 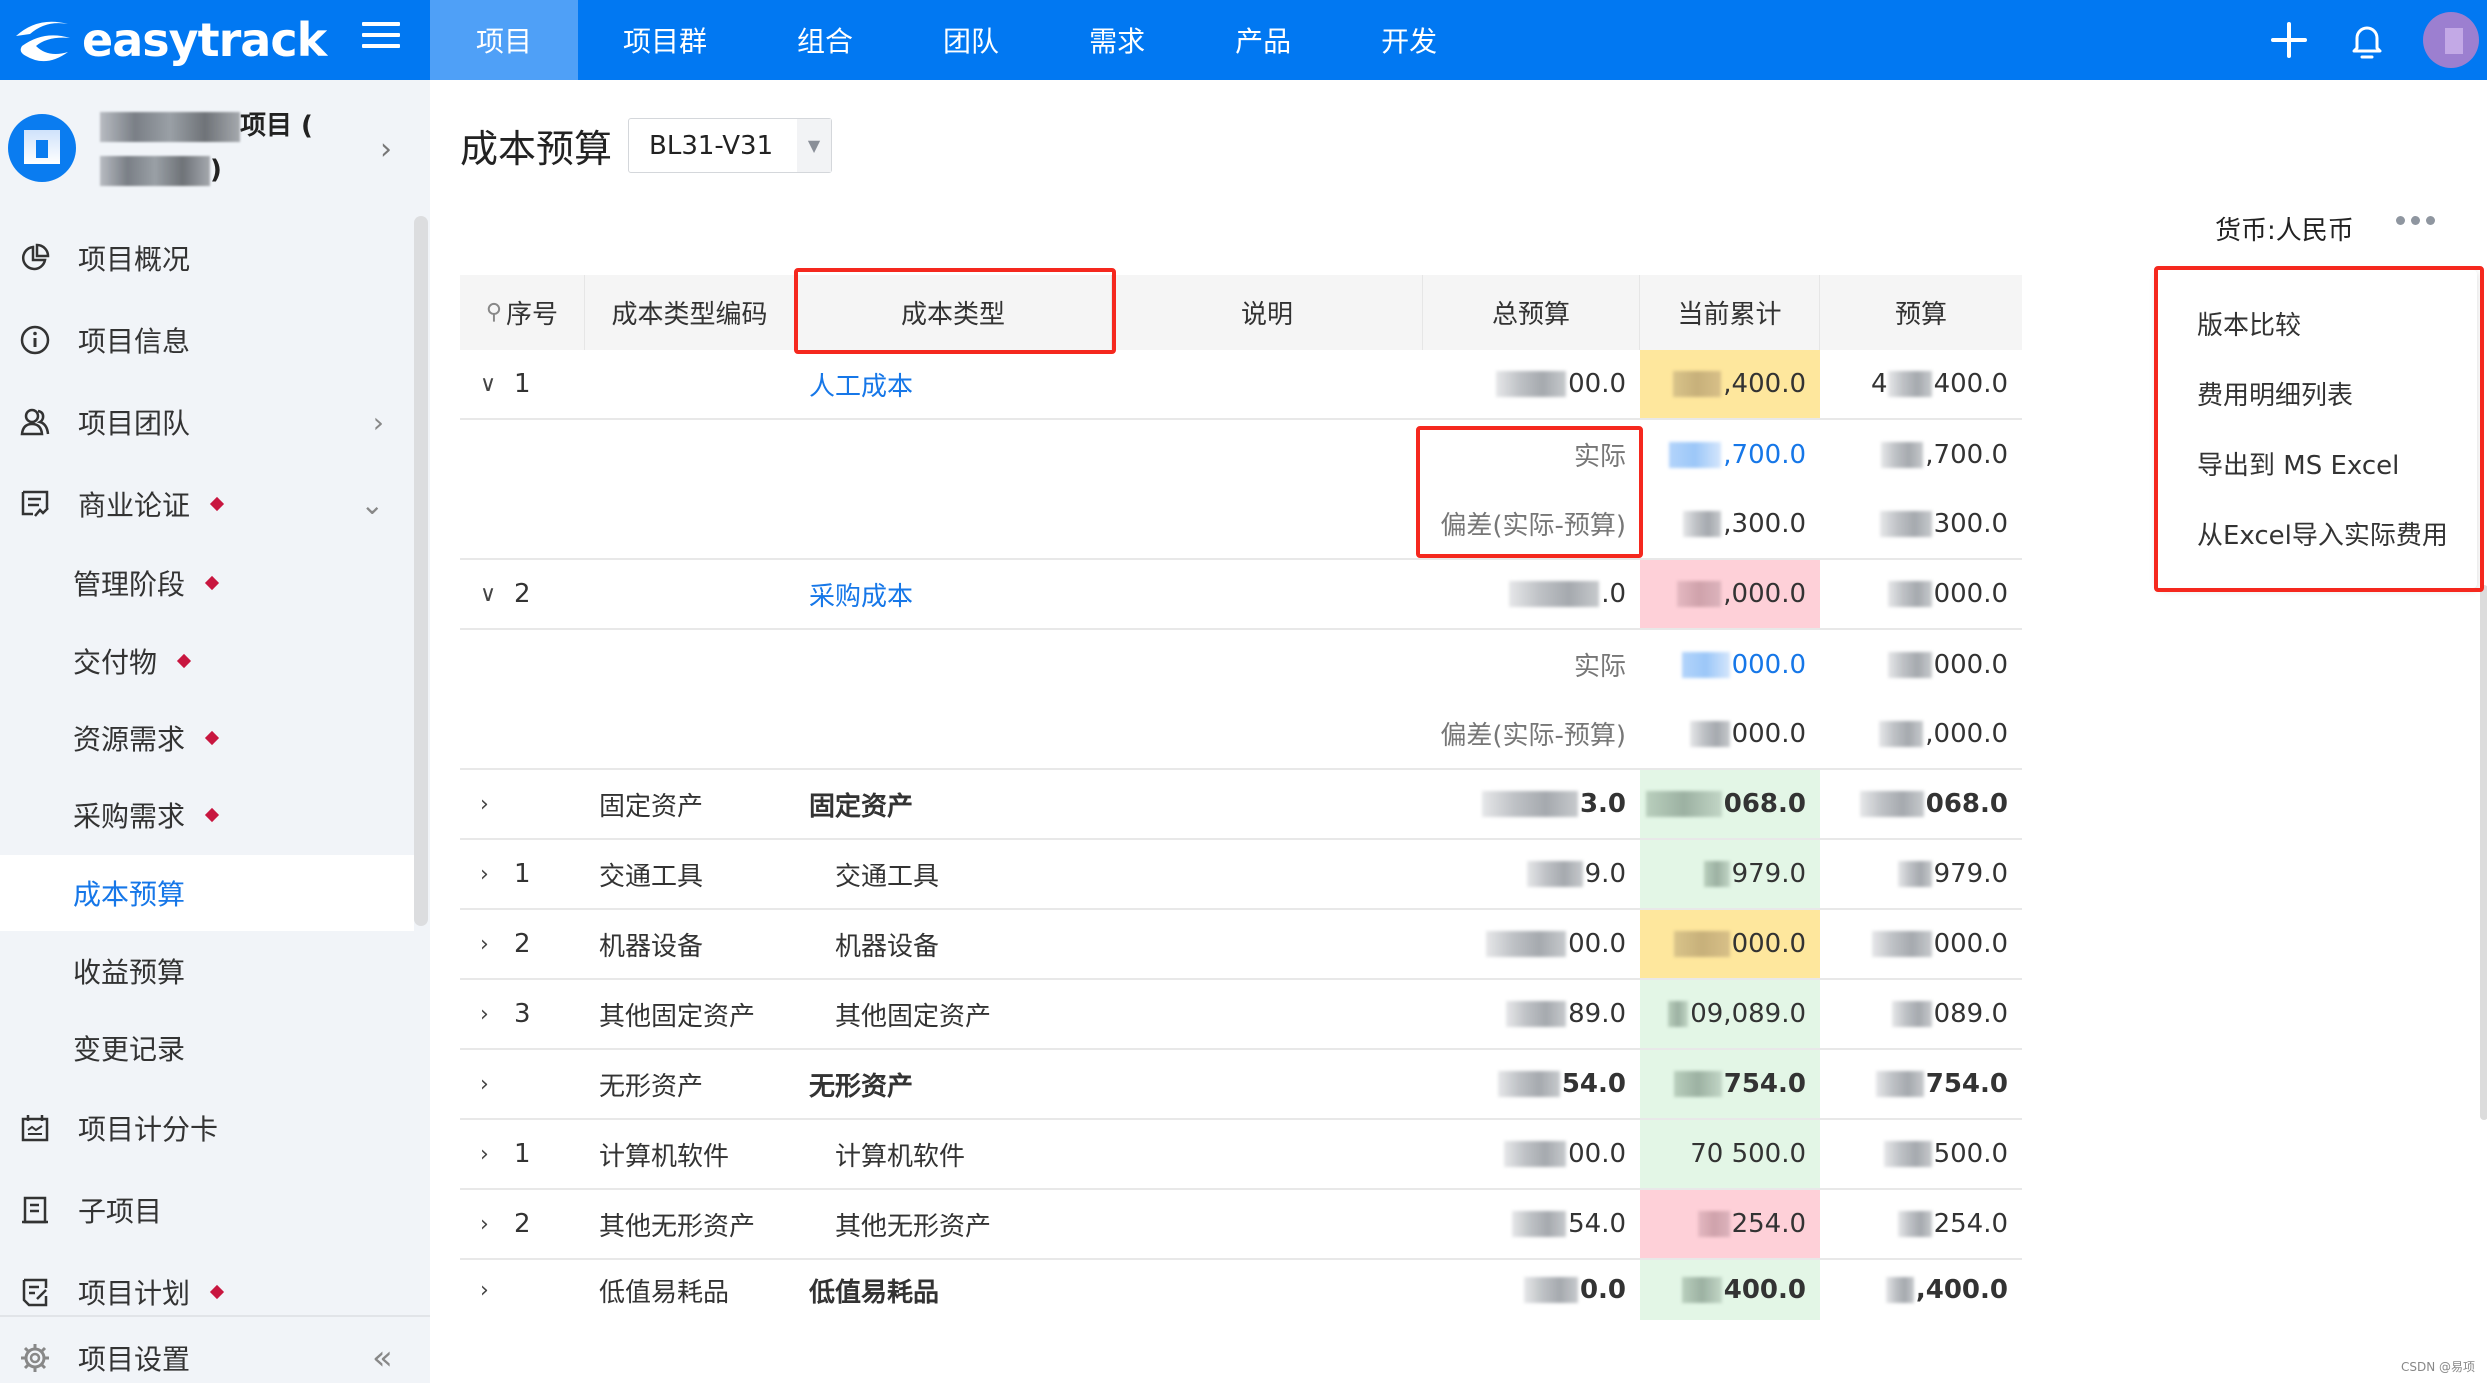 What do you see at coordinates (814, 145) in the screenshot?
I see `caret-down-icon: ▼` at bounding box center [814, 145].